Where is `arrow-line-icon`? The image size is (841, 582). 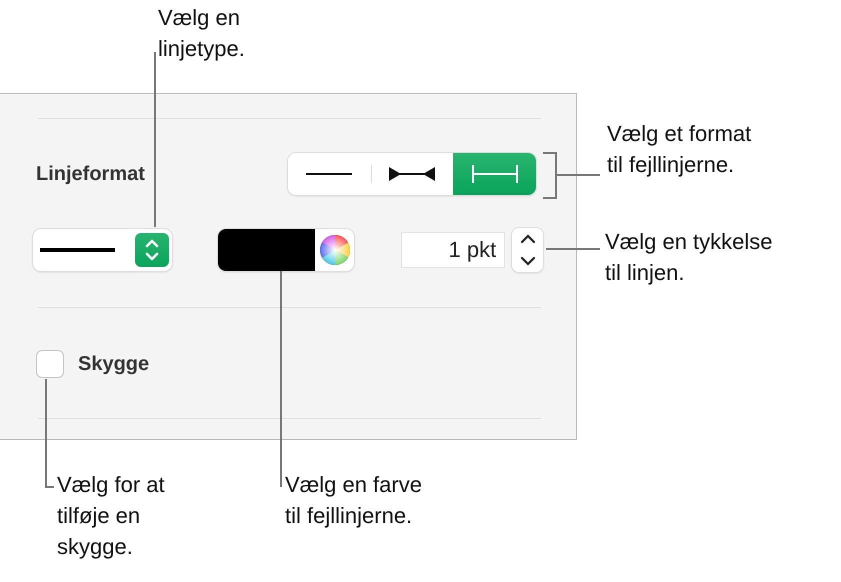 arrow-line-icon is located at coordinates (412, 174).